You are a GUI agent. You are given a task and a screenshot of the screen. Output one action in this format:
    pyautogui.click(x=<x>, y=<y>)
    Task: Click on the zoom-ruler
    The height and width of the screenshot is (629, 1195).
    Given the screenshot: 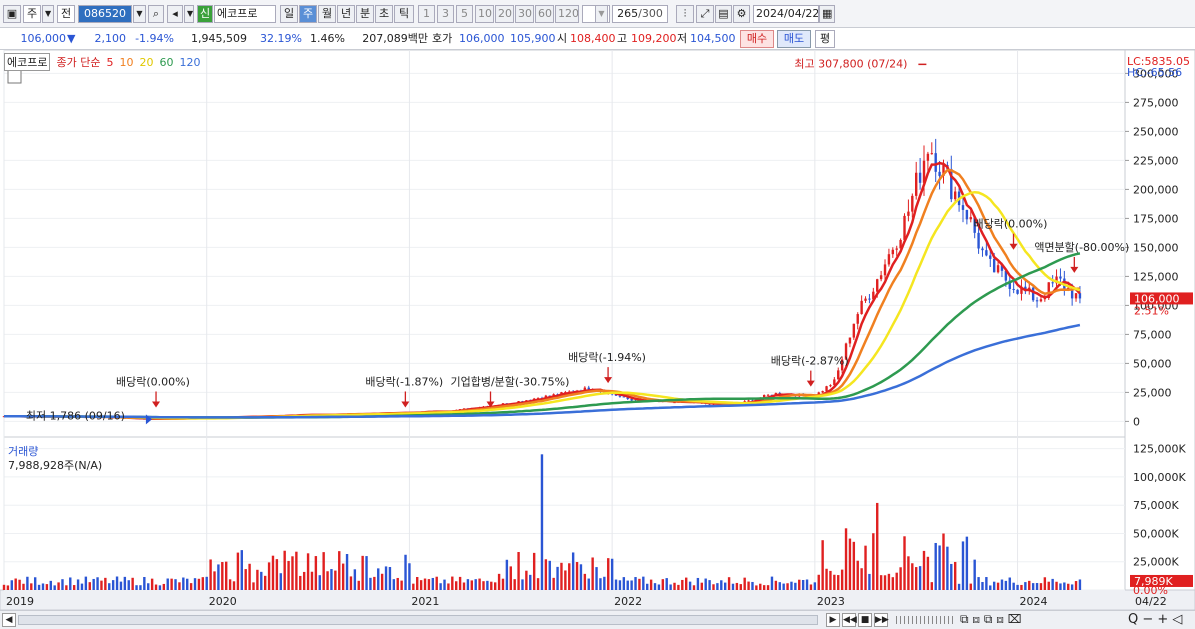 What is the action you would take?
    pyautogui.click(x=926, y=620)
    